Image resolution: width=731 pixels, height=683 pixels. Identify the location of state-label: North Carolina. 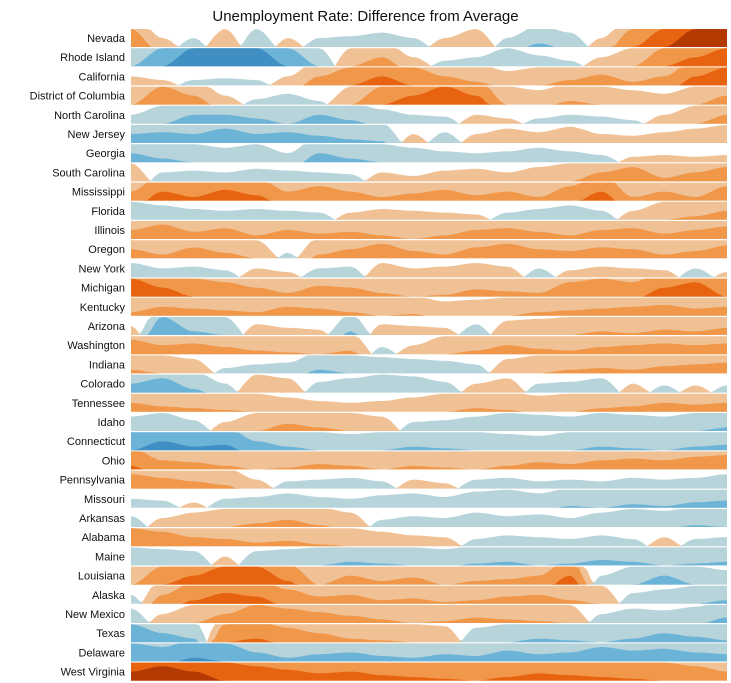
(90, 116).